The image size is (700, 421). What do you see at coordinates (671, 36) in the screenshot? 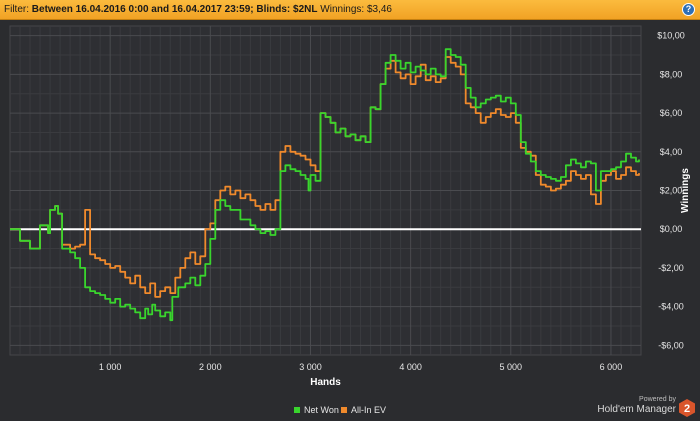
I see `y-tick-label: $10,00` at bounding box center [671, 36].